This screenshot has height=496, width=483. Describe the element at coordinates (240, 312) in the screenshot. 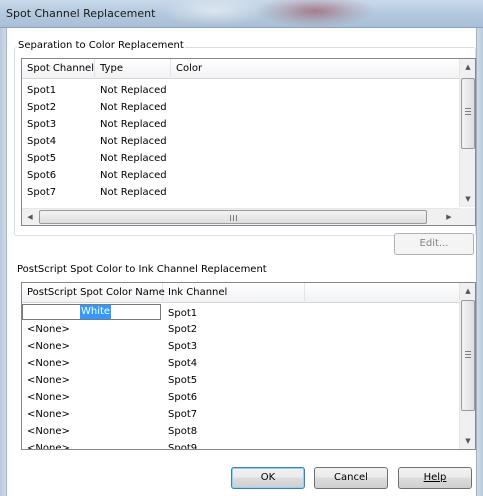

I see `postscript-row: White Spot1` at that location.